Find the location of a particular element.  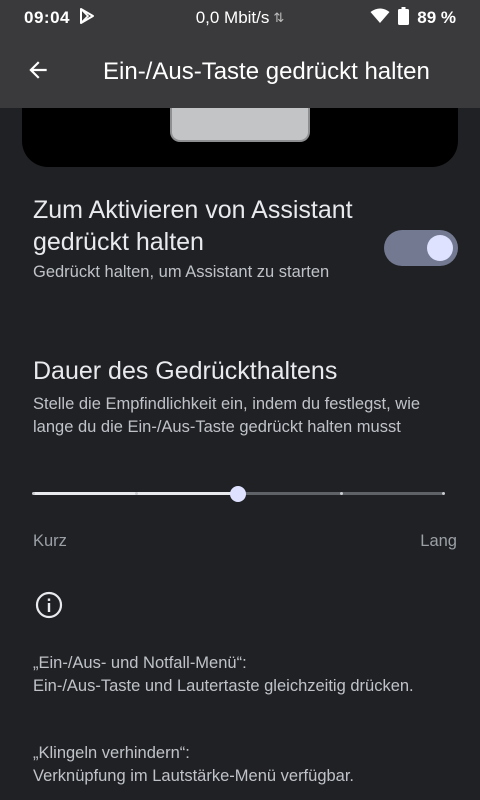

app-bar: Ein-/Aus-Taste gedrückt halten is located at coordinates (240, 72).